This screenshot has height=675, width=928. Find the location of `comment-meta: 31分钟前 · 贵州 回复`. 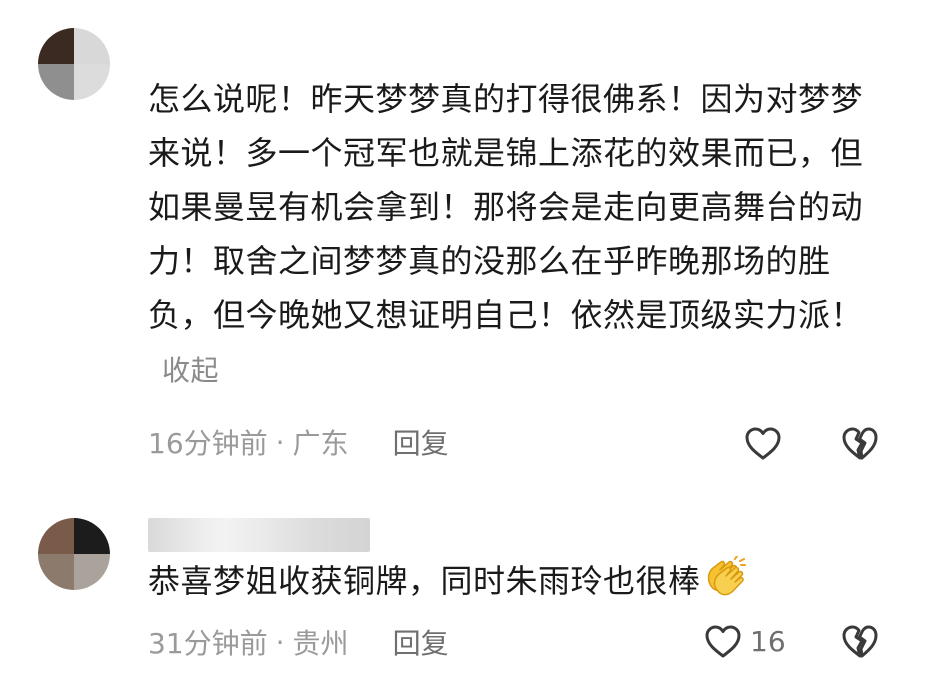

comment-meta: 31分钟前 · 贵州 回复 is located at coordinates (298, 642).